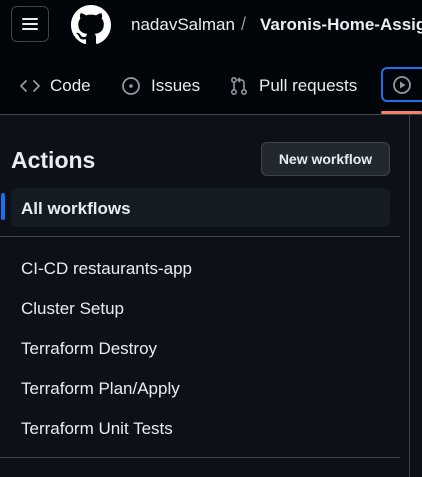 This screenshot has width=422, height=477. I want to click on repo-name-link: Varonis-Home-Assig, so click(341, 25).